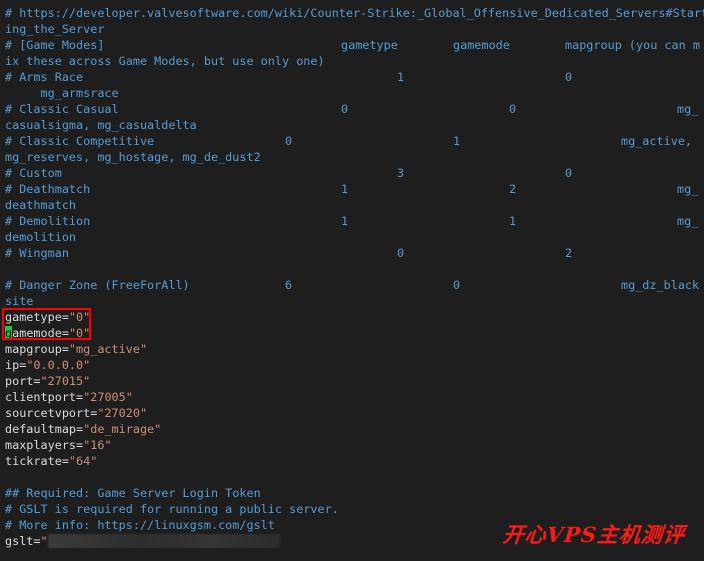 This screenshot has height=561, width=704. What do you see at coordinates (23, 381) in the screenshot?
I see `setting-key: port=` at bounding box center [23, 381].